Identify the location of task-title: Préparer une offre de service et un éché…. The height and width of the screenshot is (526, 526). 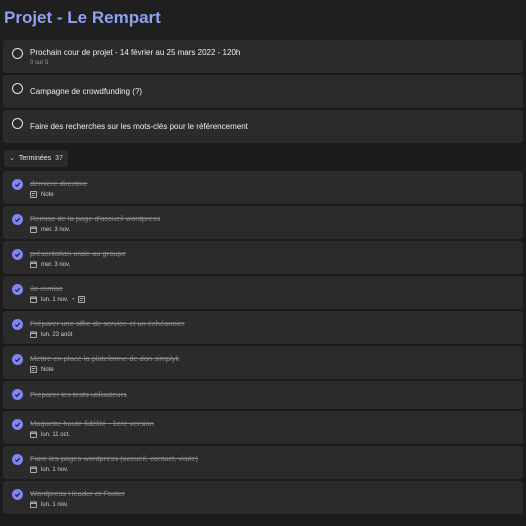
(107, 323).